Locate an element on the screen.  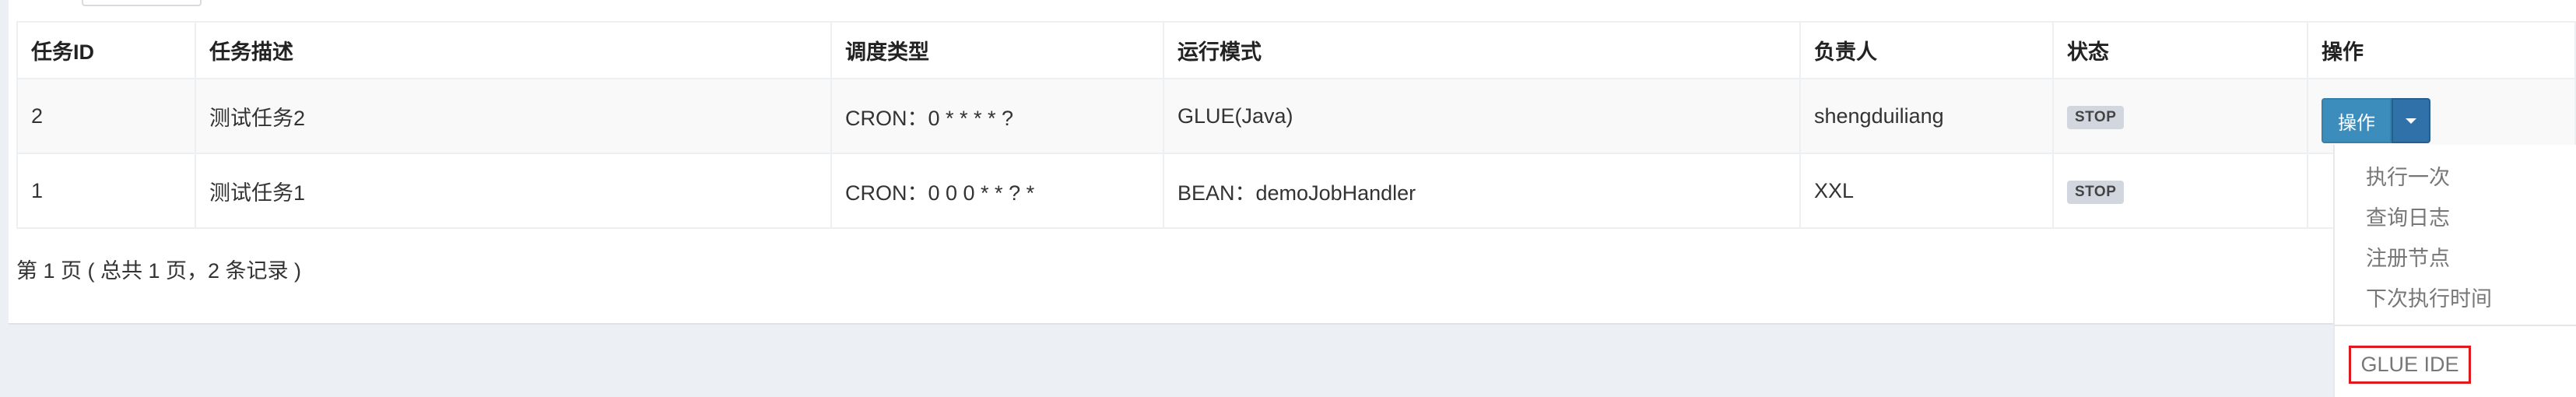
menu-item-run-once: 执行一次 is located at coordinates (2408, 175).